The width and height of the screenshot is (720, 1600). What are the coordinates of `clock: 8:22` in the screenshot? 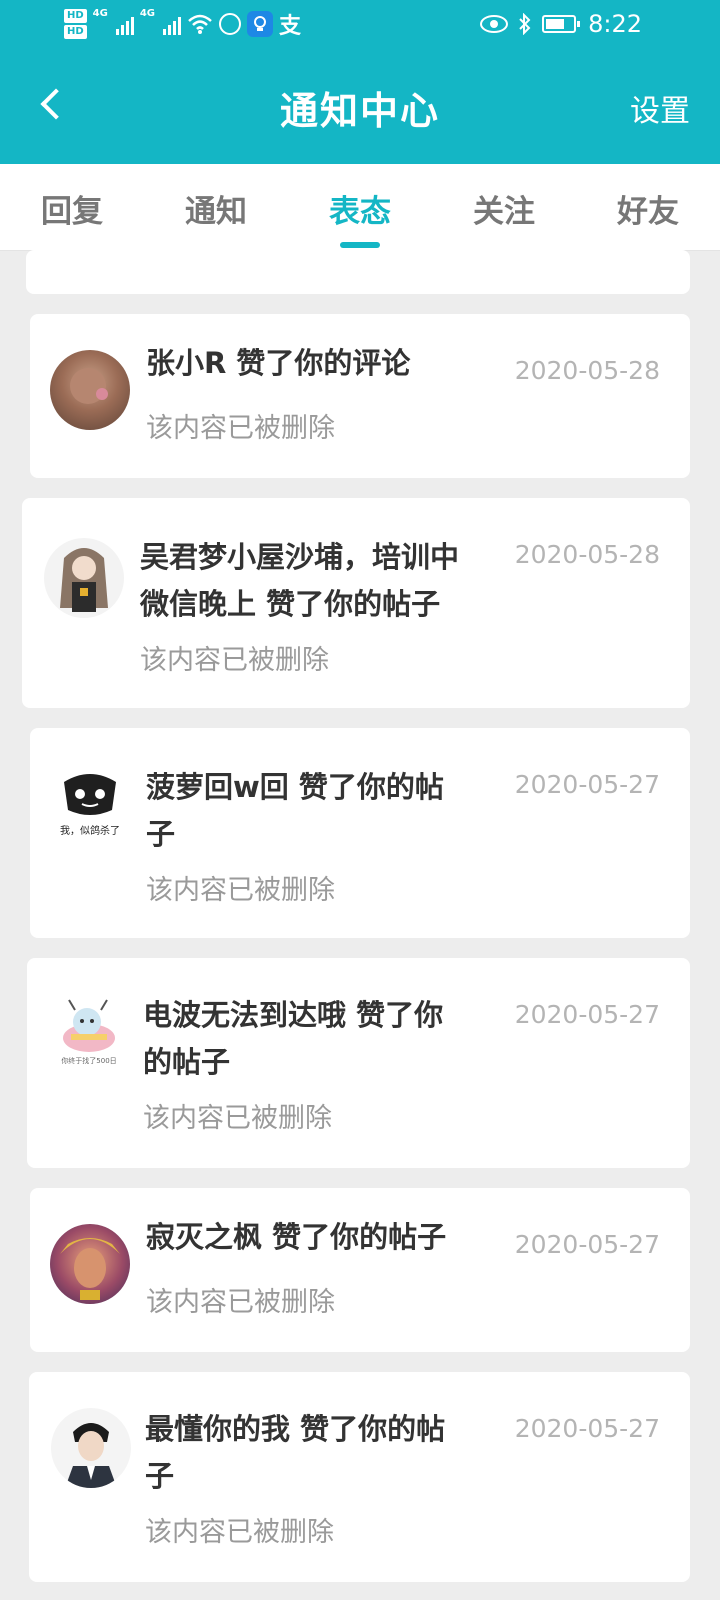 It's located at (615, 24).